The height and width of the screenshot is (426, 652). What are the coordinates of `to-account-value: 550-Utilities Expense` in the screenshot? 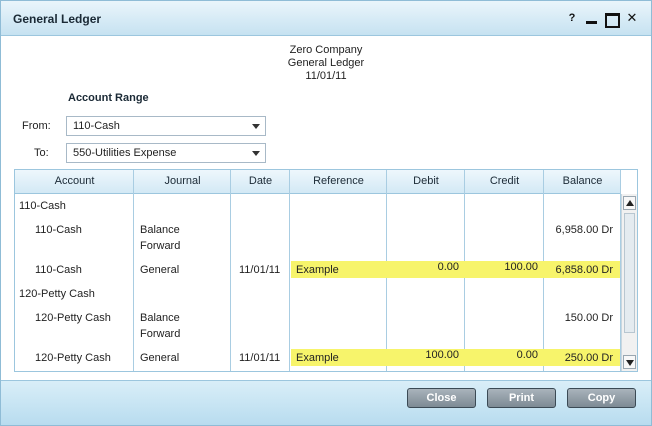 It's located at (125, 153).